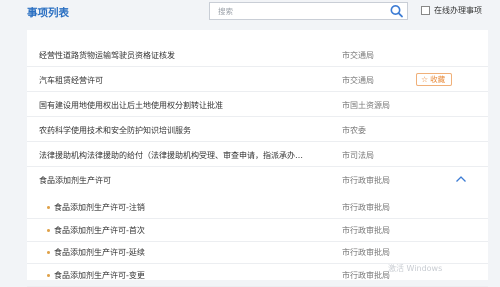 The width and height of the screenshot is (500, 287). Describe the element at coordinates (415, 268) in the screenshot. I see `windows-activation-watermark: 激活 Windows` at that location.